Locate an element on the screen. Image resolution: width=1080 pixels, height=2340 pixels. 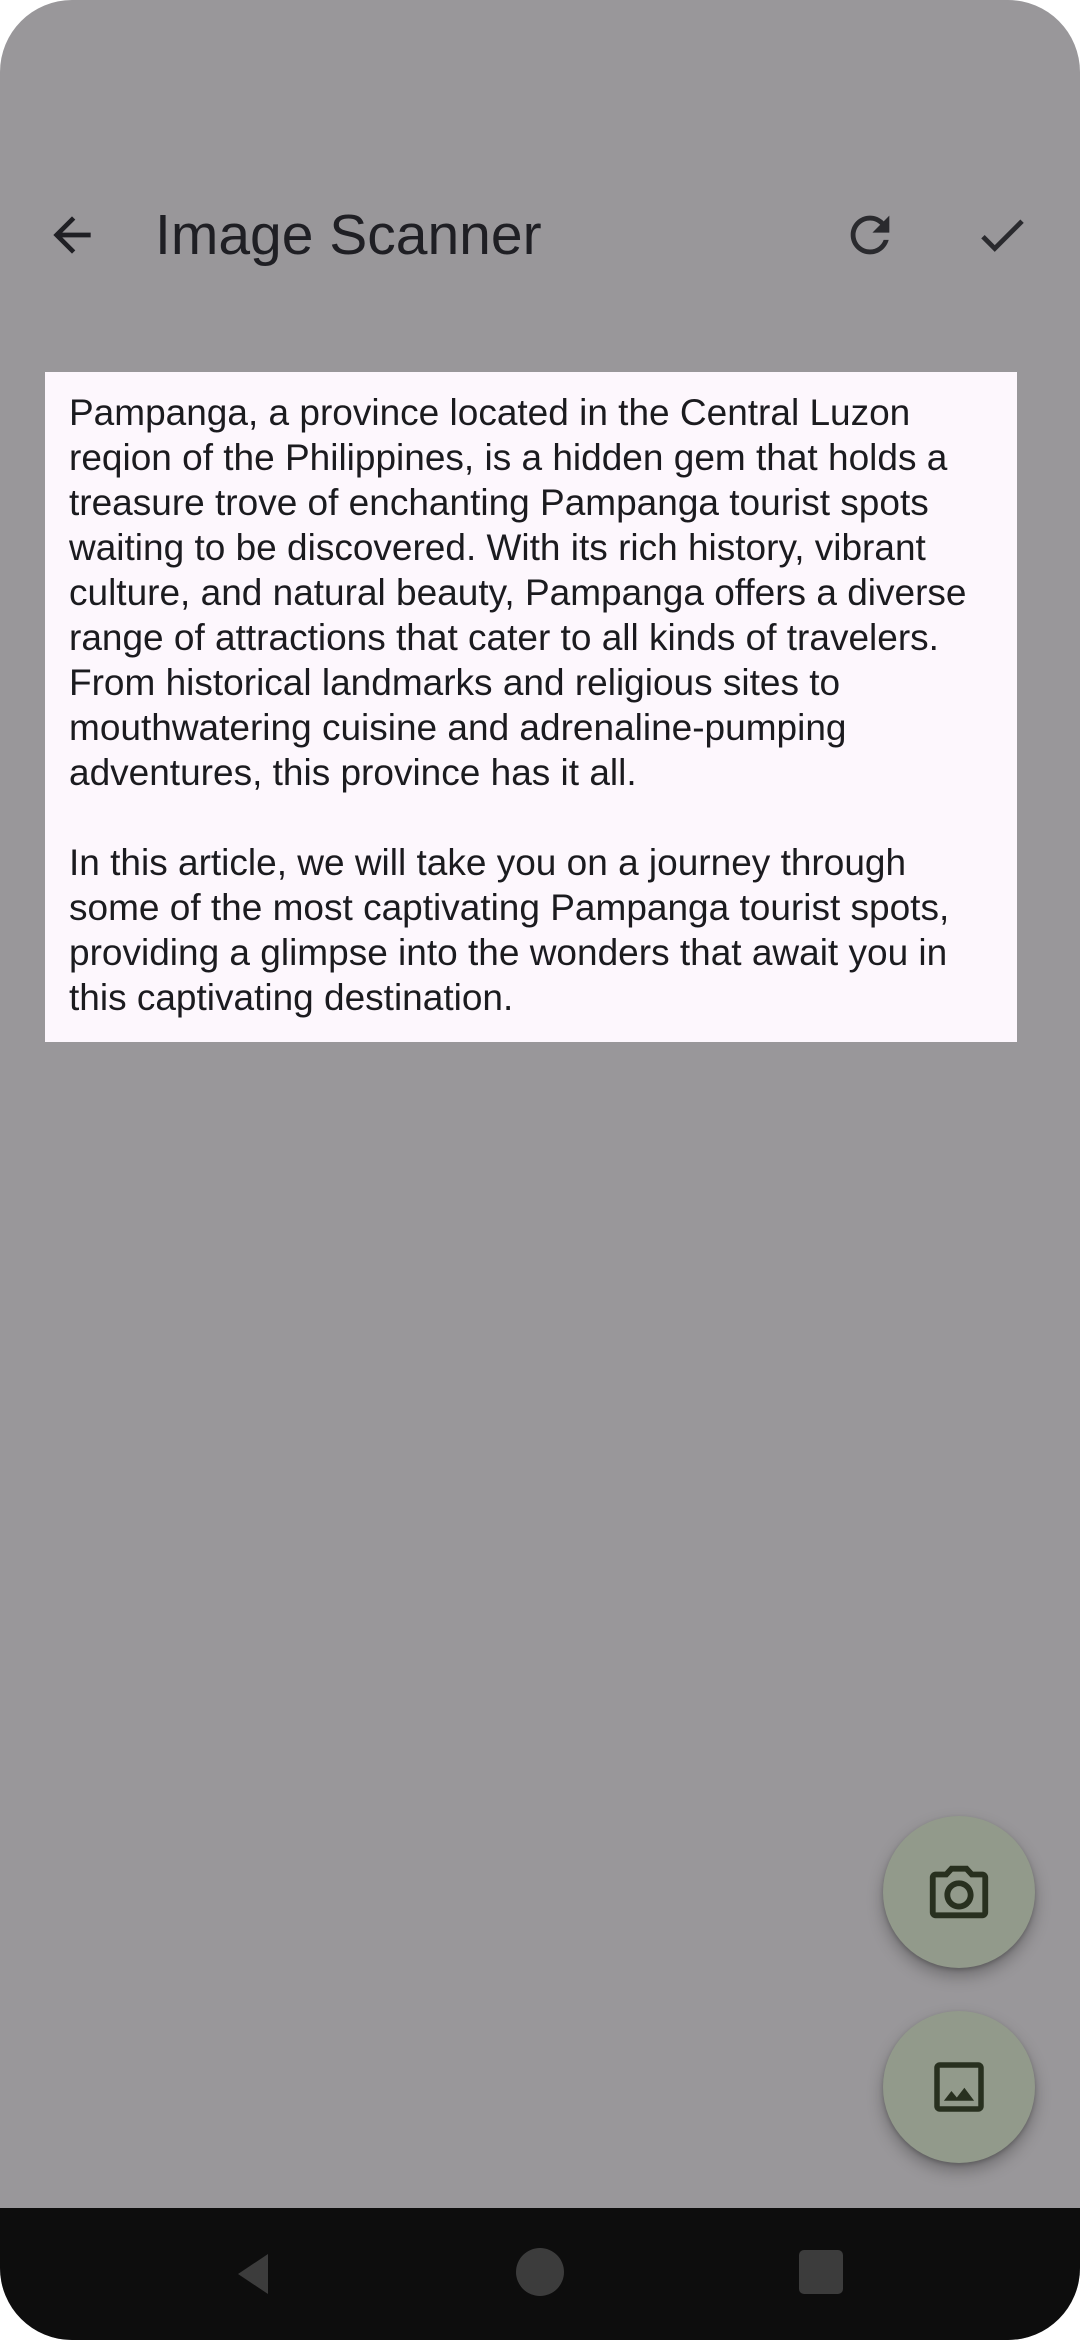
gallery-fab is located at coordinates (959, 2087).